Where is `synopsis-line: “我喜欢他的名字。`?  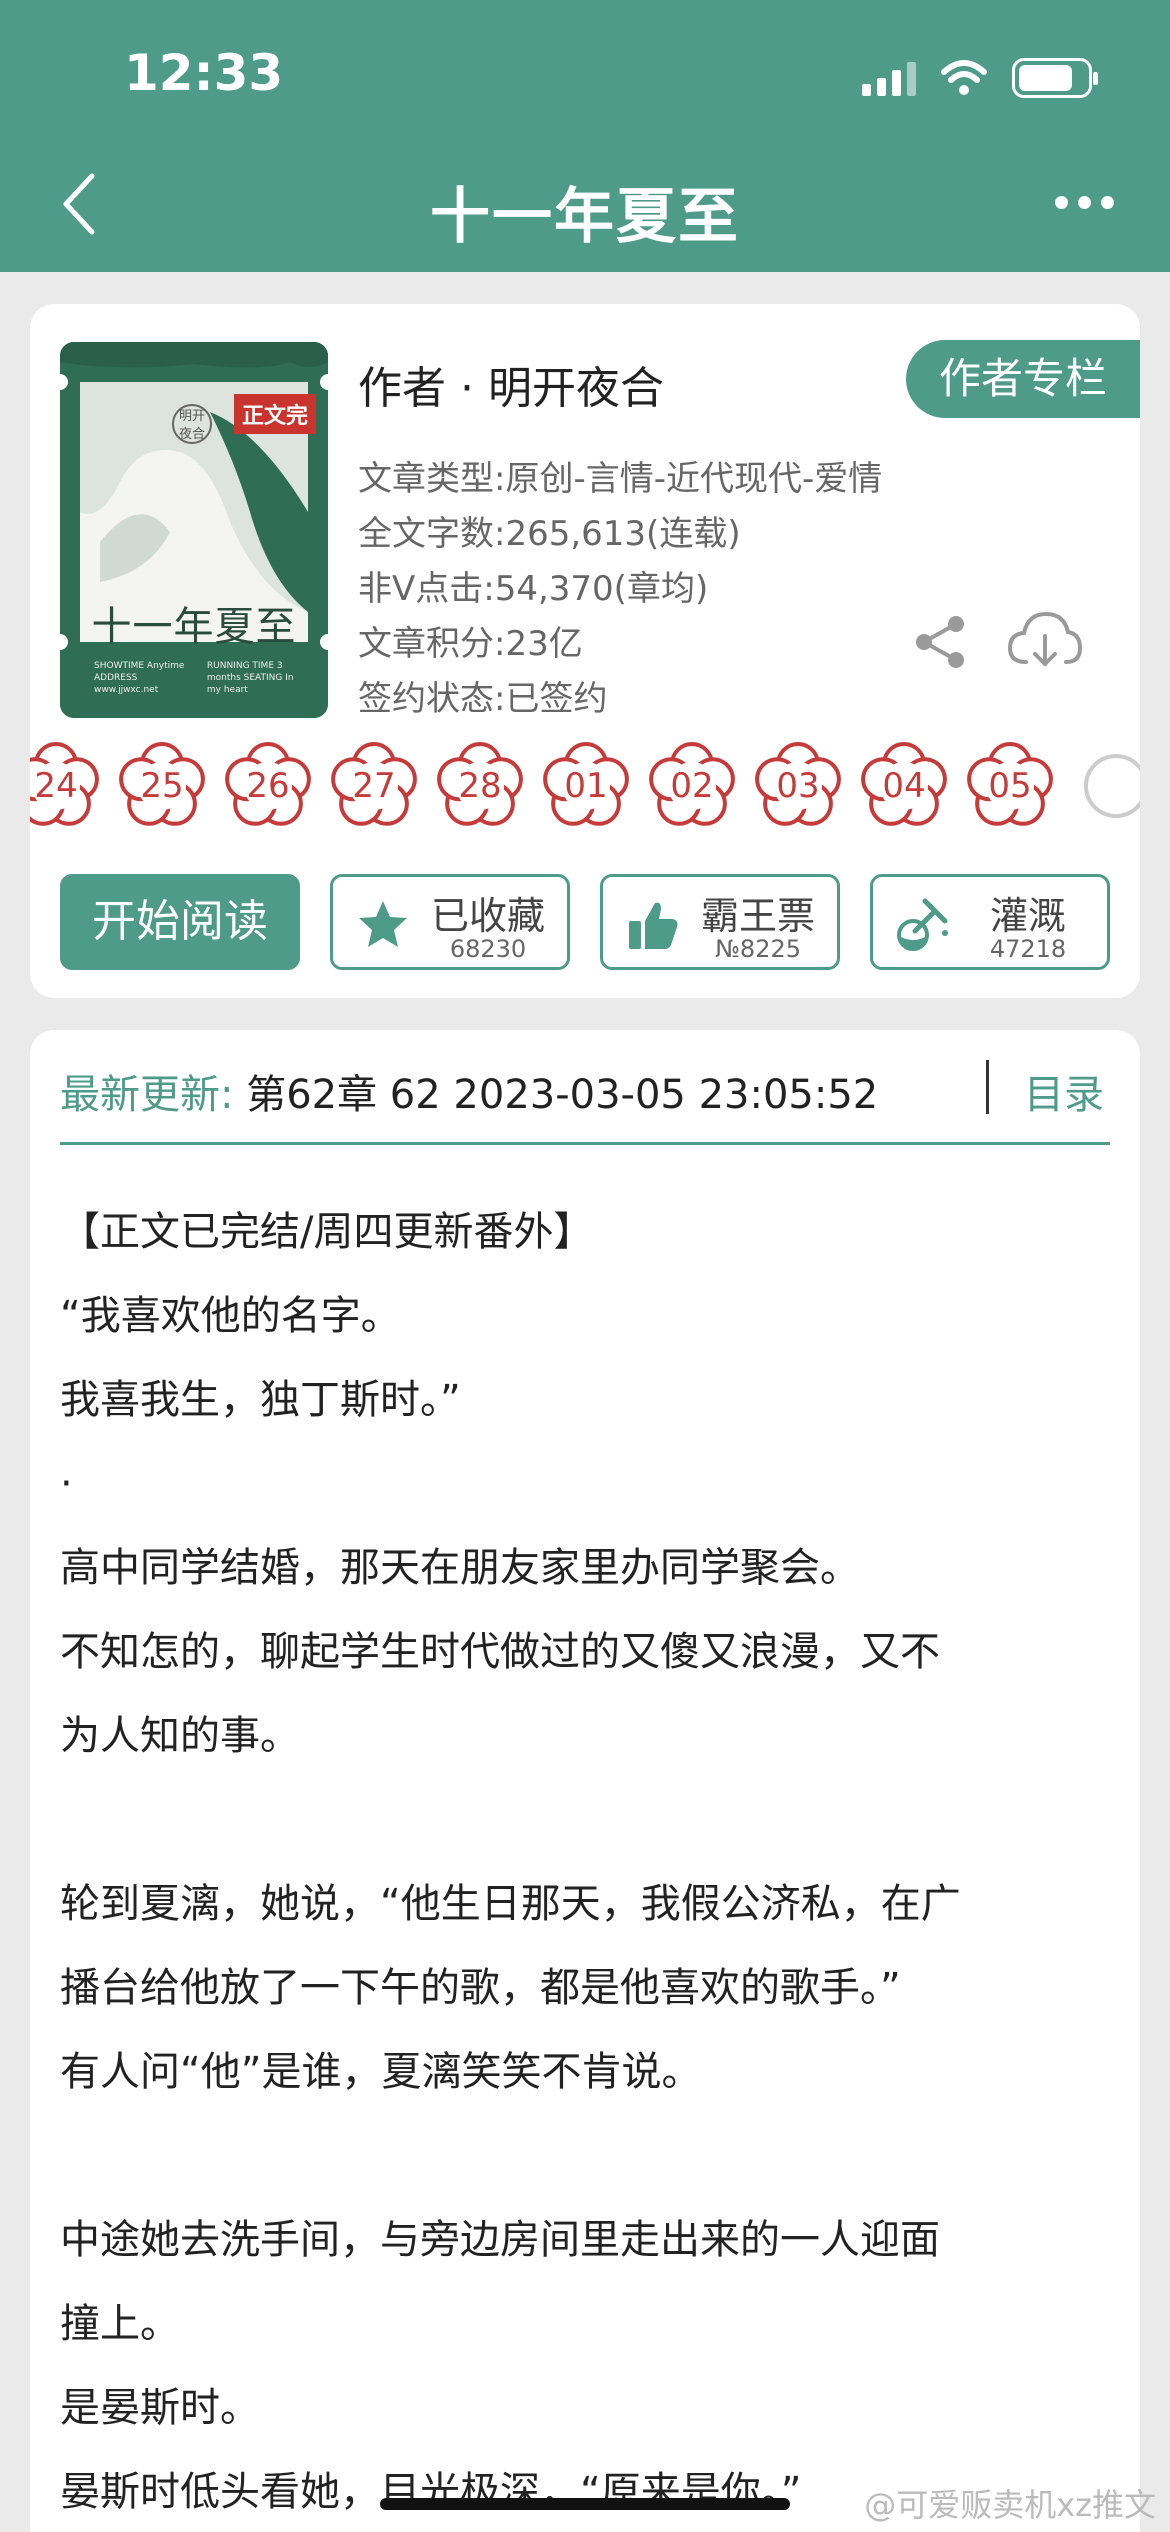
synopsis-line: “我喜欢他的名字。 is located at coordinates (230, 1316).